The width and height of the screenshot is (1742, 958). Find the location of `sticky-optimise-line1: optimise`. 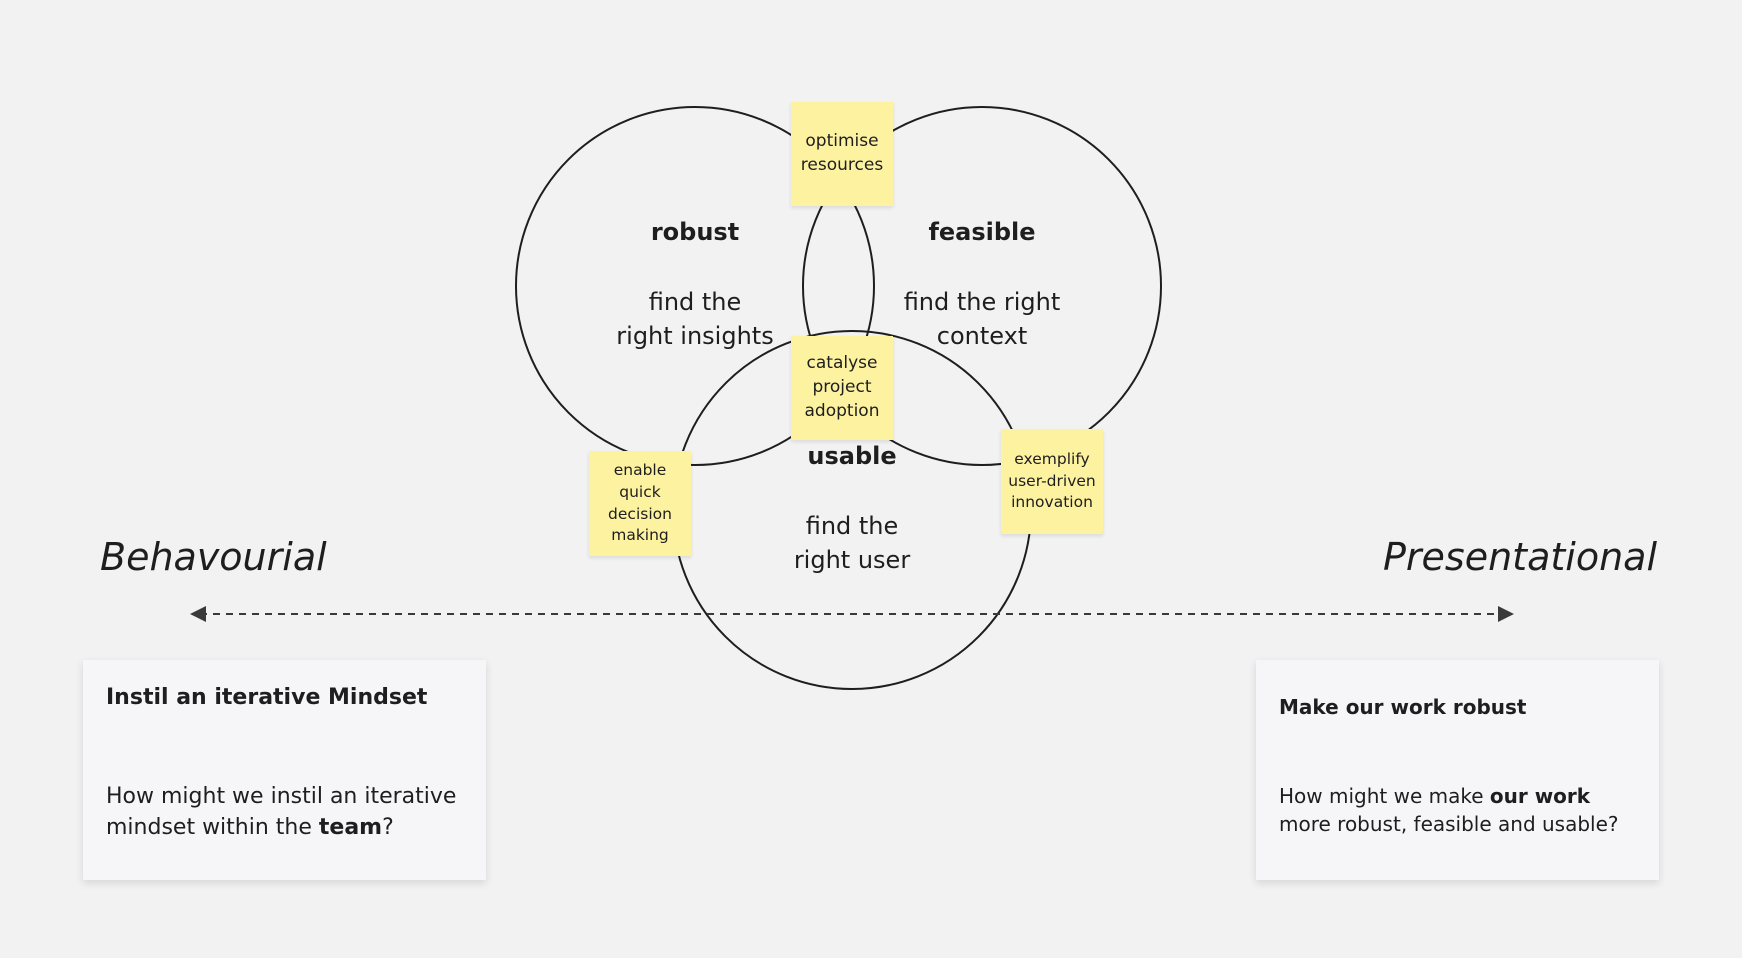

sticky-optimise-line1: optimise is located at coordinates (842, 141).